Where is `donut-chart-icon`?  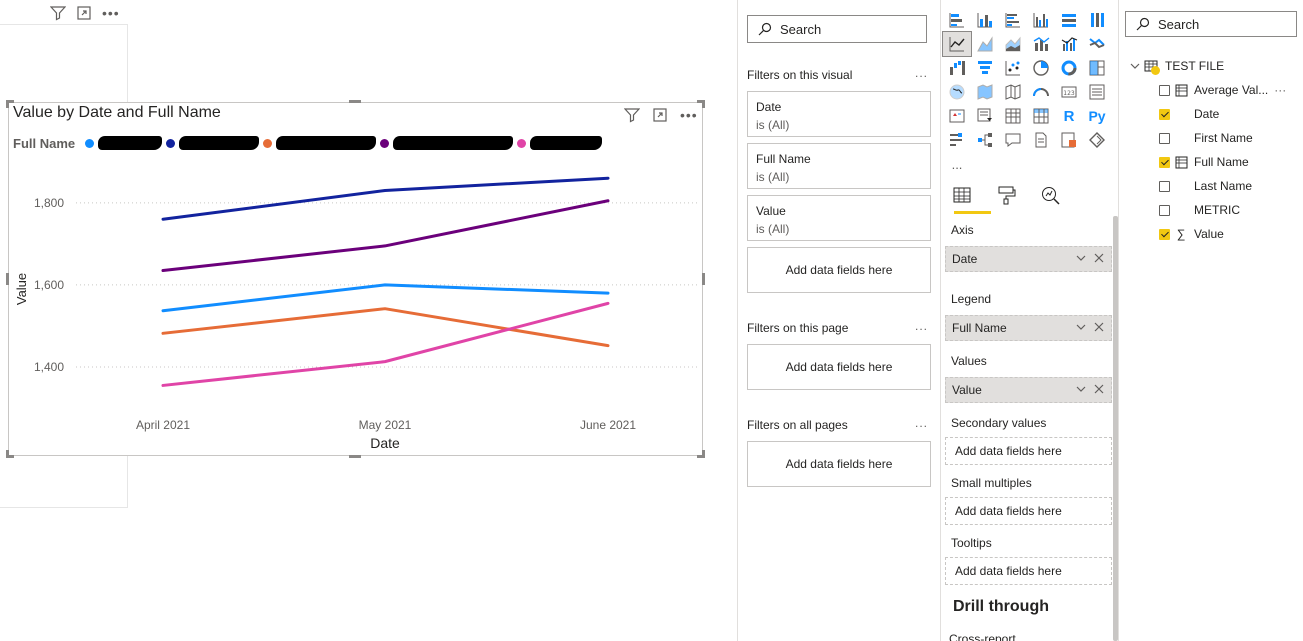
donut-chart-icon is located at coordinates (1069, 68).